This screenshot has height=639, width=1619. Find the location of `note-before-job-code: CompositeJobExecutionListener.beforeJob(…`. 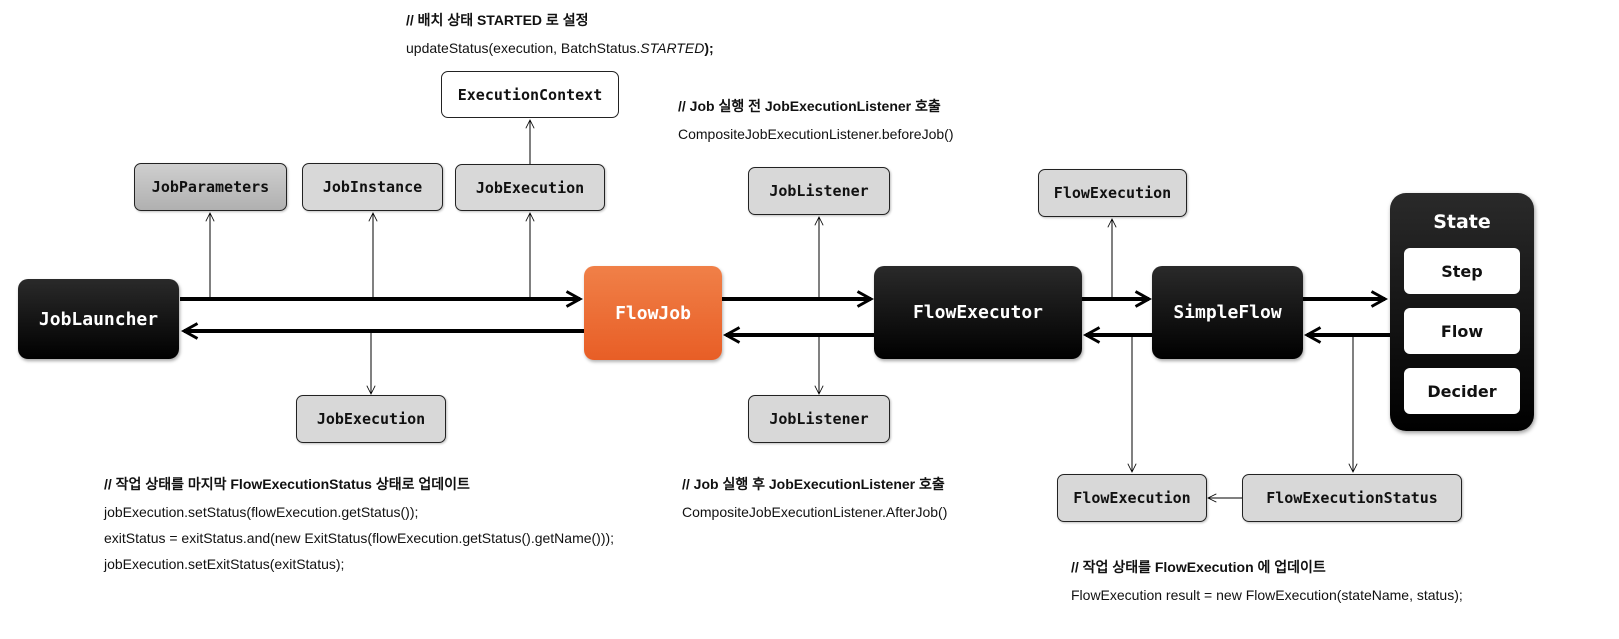

note-before-job-code: CompositeJobExecutionListener.beforeJob(… is located at coordinates (816, 134).